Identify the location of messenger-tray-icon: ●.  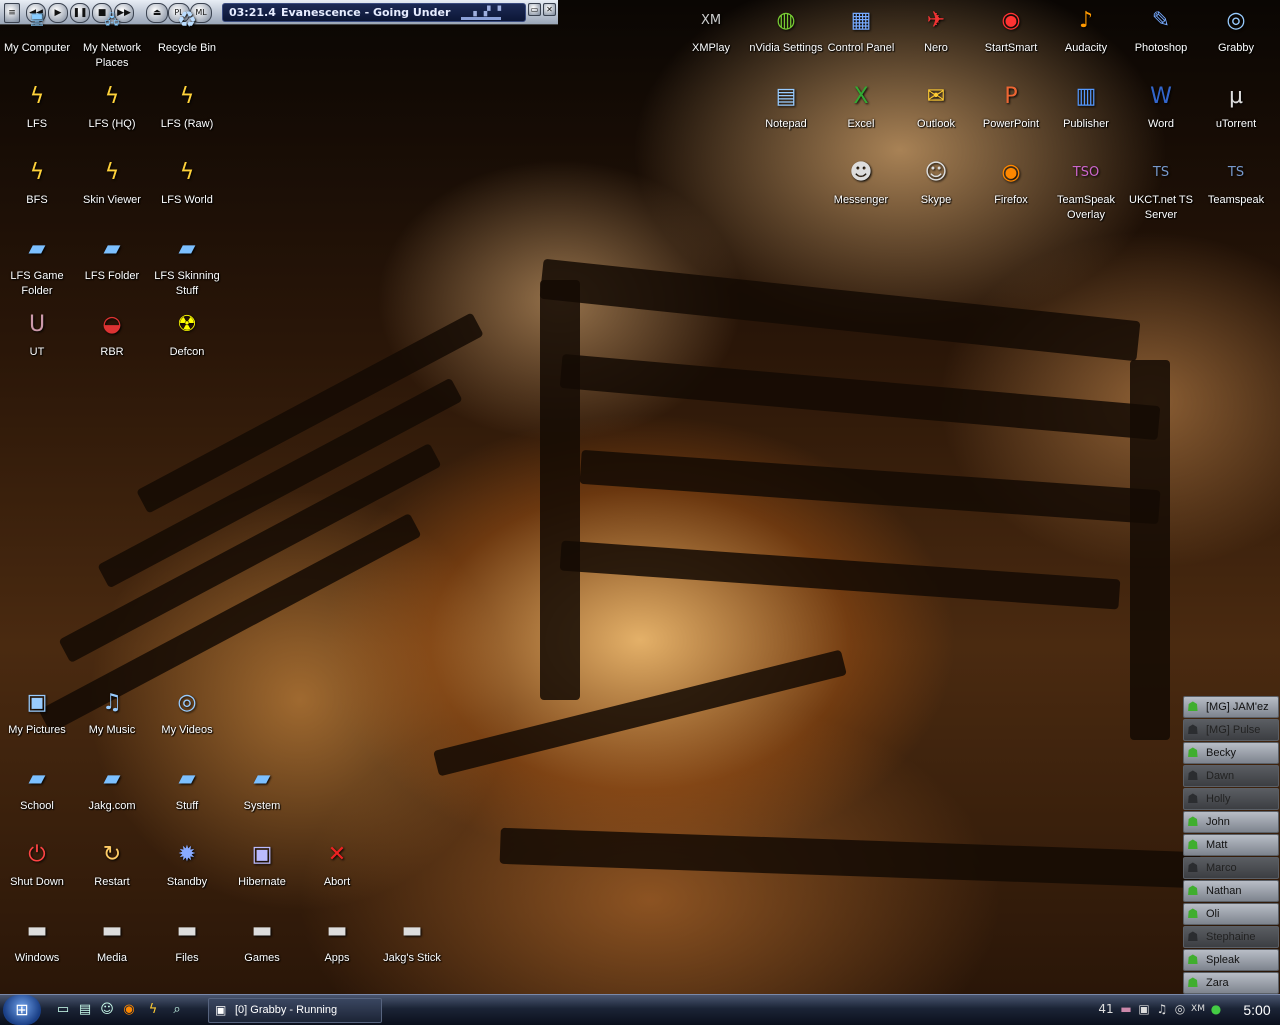
(1216, 1009).